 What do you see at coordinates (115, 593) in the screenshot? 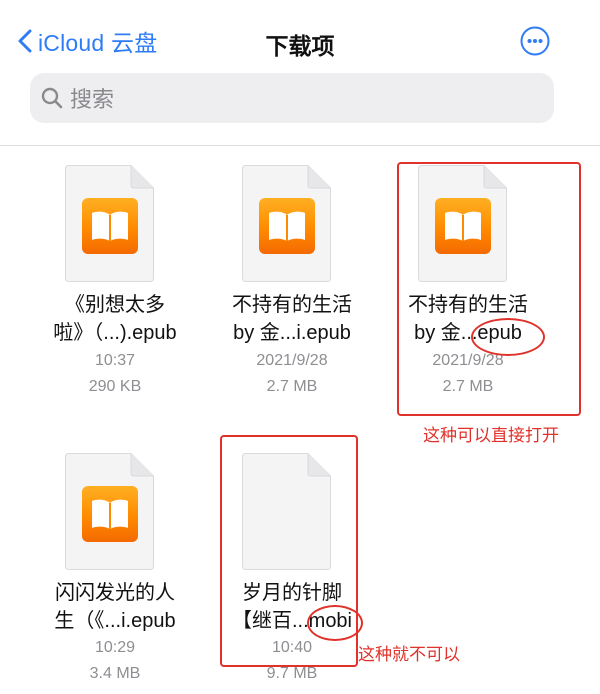
I see `file-name-line1: 闪闪发光的人` at bounding box center [115, 593].